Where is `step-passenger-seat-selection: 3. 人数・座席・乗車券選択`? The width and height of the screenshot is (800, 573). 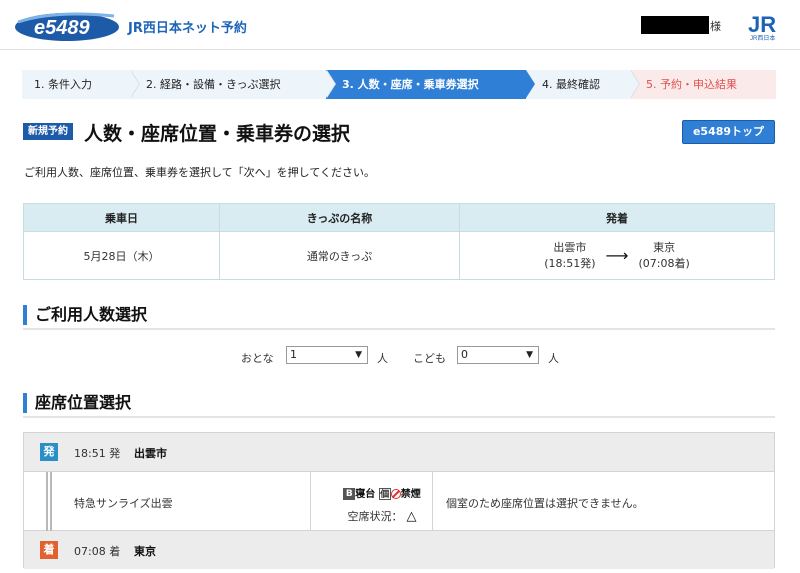 step-passenger-seat-selection: 3. 人数・座席・乗車券選択 is located at coordinates (430, 84).